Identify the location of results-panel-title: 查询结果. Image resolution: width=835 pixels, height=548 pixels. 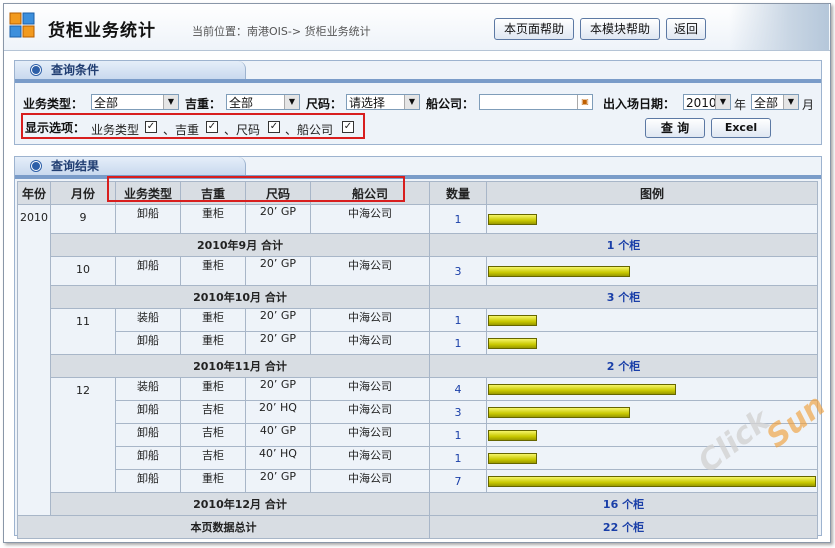
(75, 166).